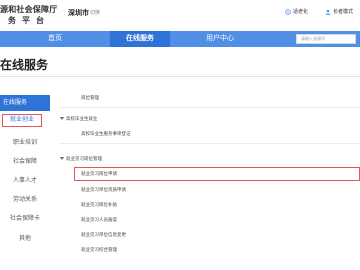 The height and width of the screenshot is (270, 360). Describe the element at coordinates (288, 11) in the screenshot. I see `accessibility-icon` at that location.